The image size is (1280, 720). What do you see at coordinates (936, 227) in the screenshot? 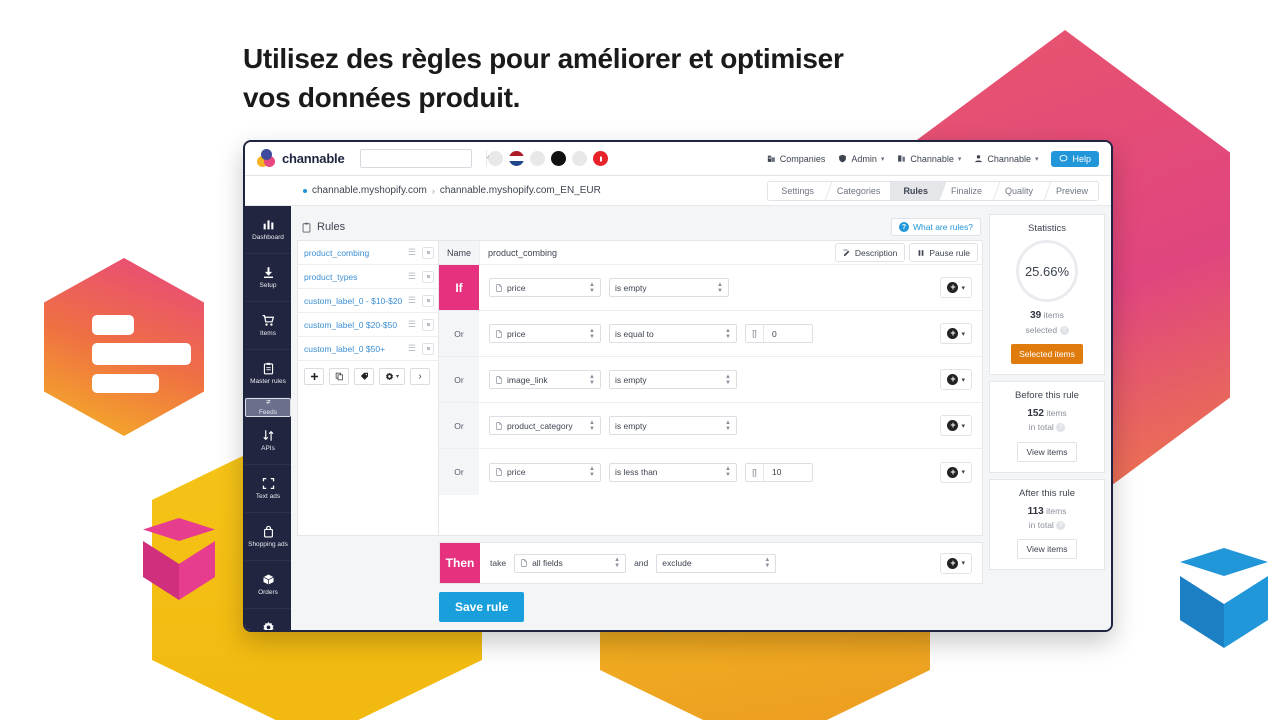
I see `what-are-rules-button: ? What are rules?` at bounding box center [936, 227].